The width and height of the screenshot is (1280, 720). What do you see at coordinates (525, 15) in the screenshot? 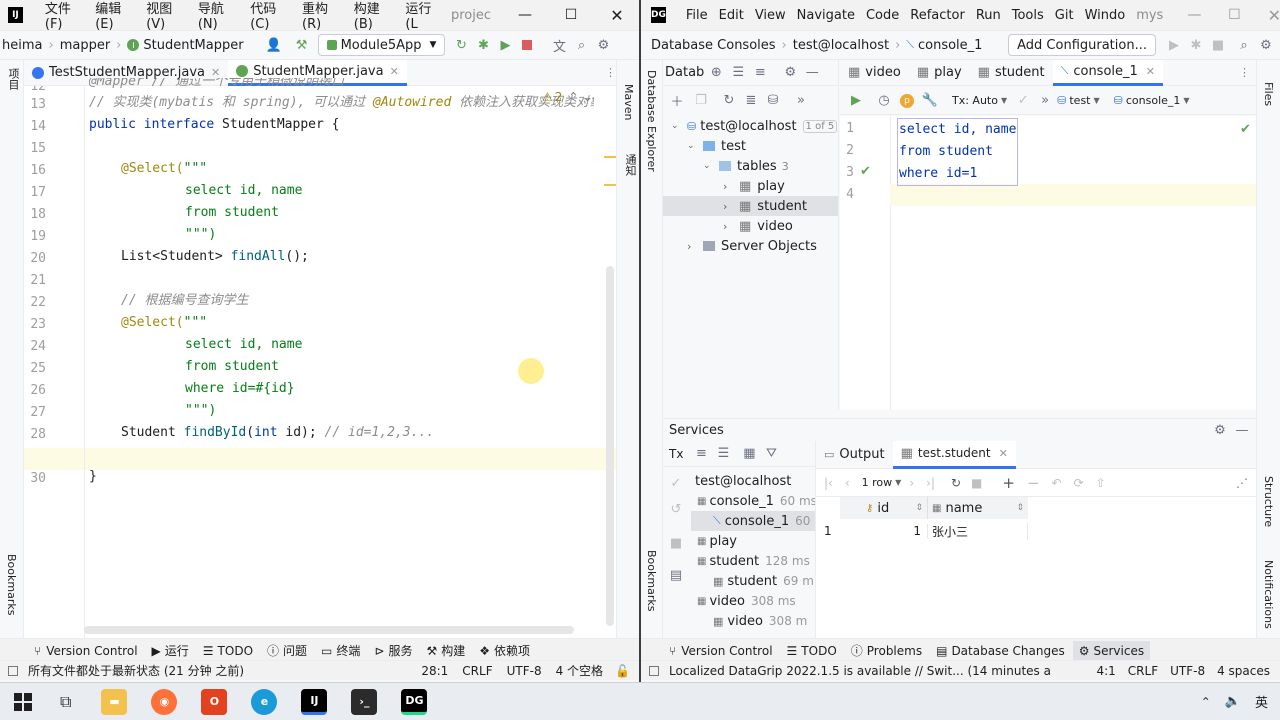
I see `minimize-button: —` at bounding box center [525, 15].